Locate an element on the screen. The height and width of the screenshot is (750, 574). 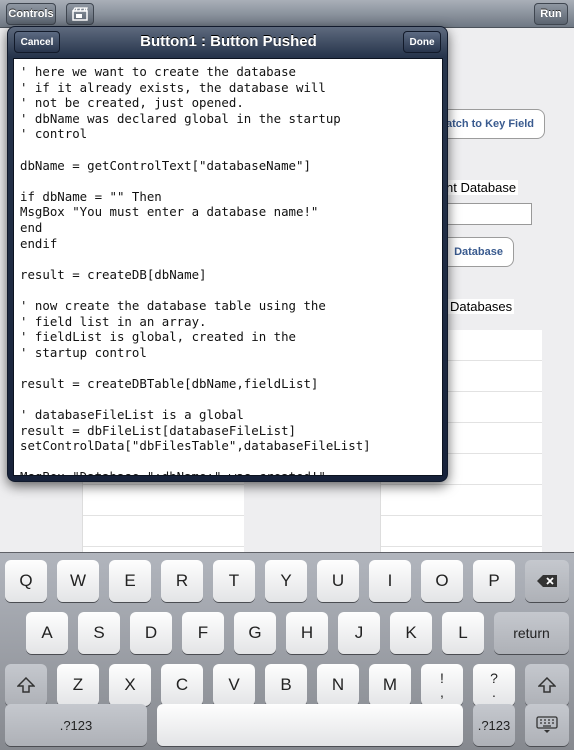
hide-keyboard-key is located at coordinates (547, 725).